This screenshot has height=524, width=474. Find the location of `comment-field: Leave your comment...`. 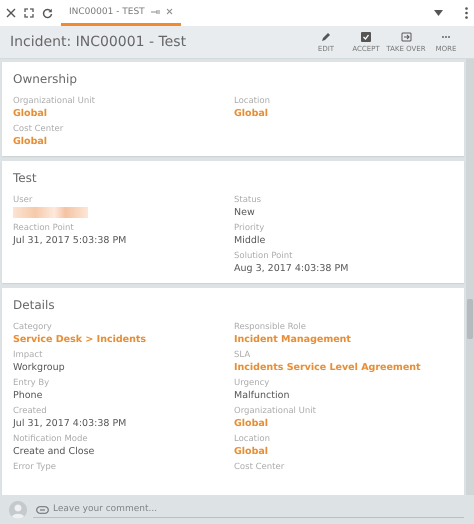

comment-field: Leave your comment... is located at coordinates (248, 509).